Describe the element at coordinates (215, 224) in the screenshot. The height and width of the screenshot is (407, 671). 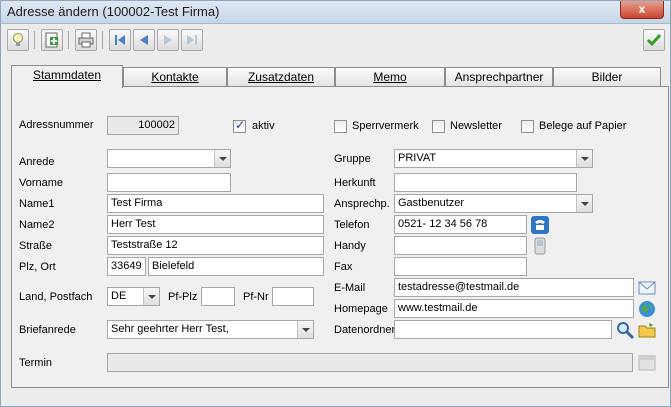
I see `name2-input: Herr Test` at that location.